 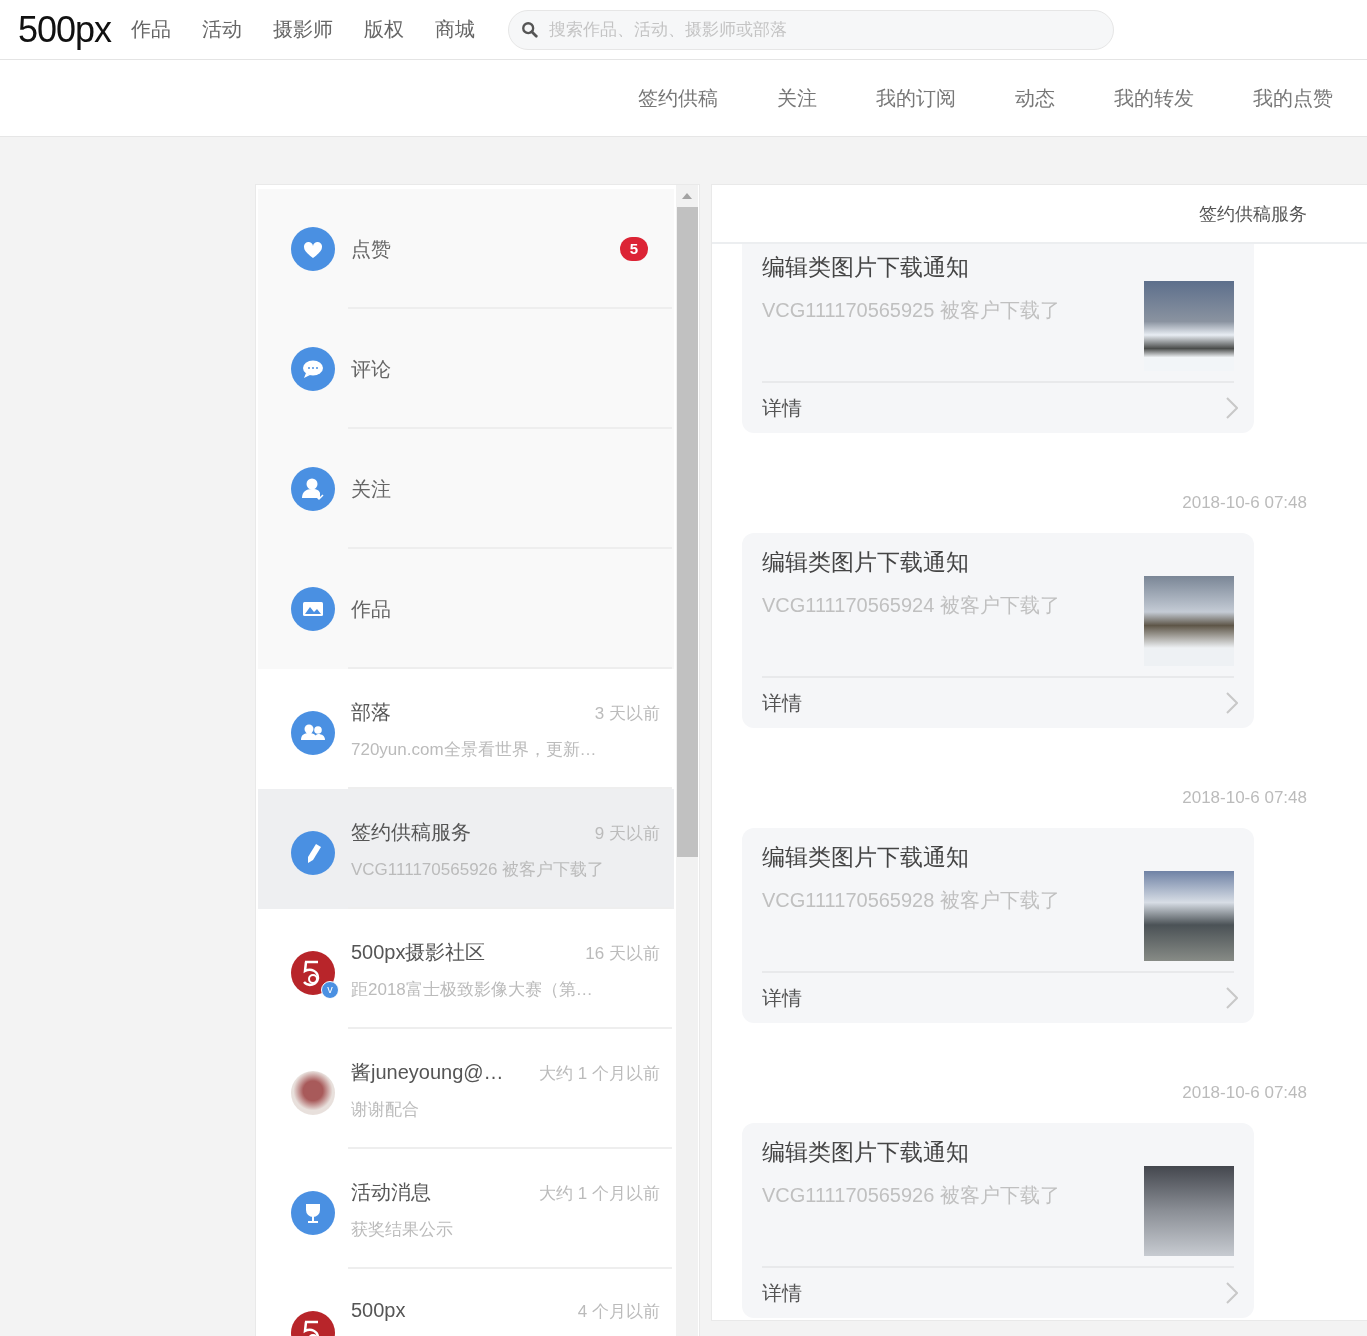 I want to click on heart-avatar-icon, so click(x=313, y=249).